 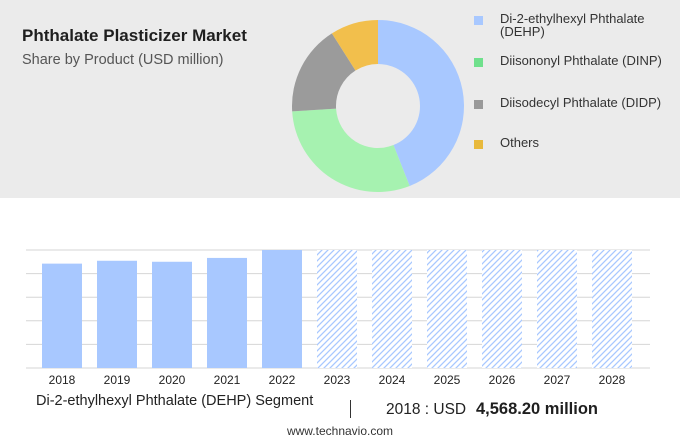 What do you see at coordinates (581, 60) in the screenshot?
I see `legend-label: Diisononyl Phthalate (DINP)` at bounding box center [581, 60].